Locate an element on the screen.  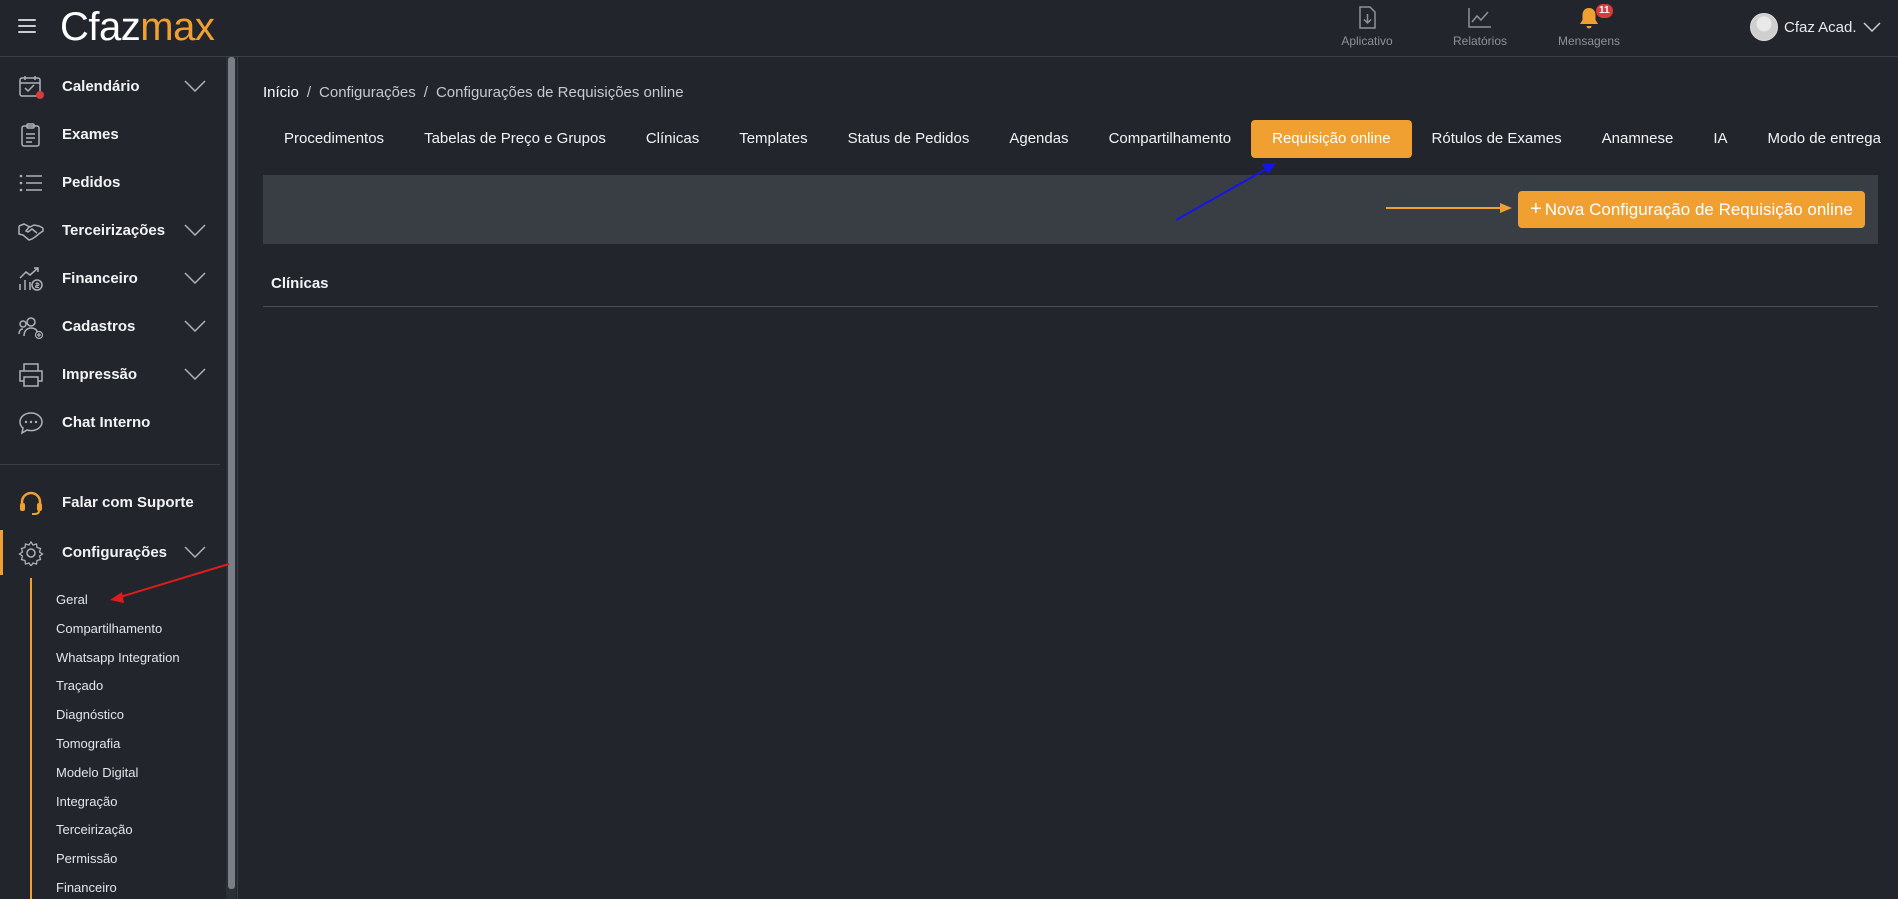
tab-tabelas-preco: Tabelas de Preço e Grupos is located at coordinates (515, 139).